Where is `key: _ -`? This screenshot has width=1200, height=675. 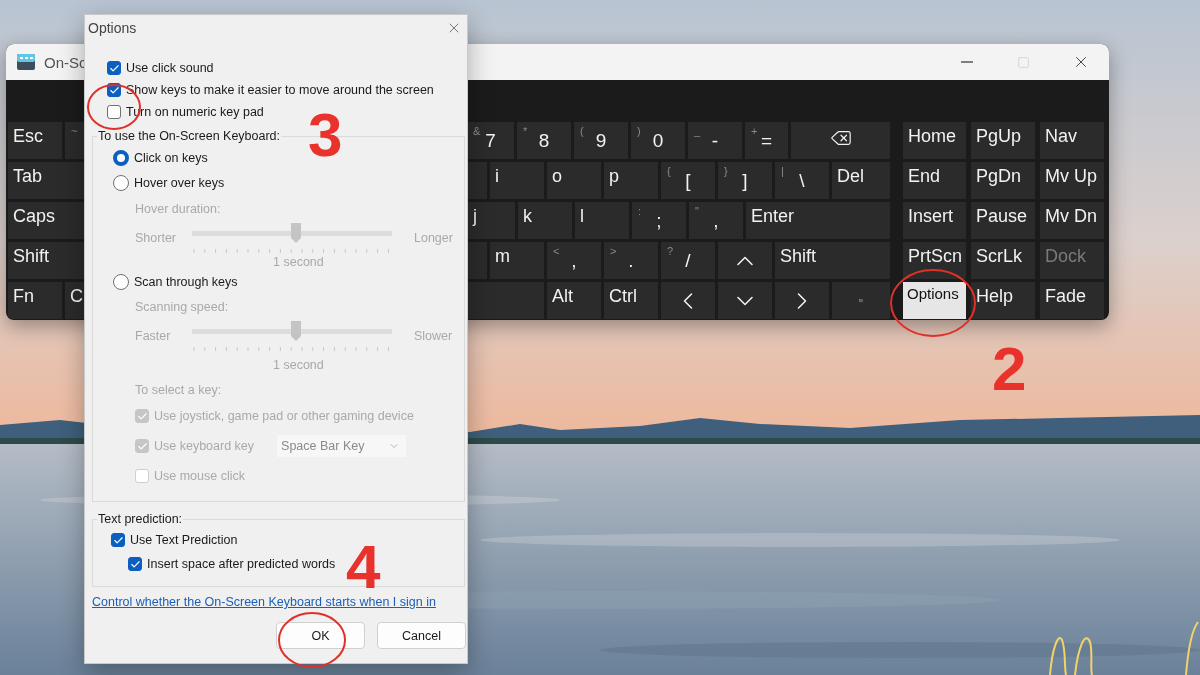
key: _ - is located at coordinates (715, 140).